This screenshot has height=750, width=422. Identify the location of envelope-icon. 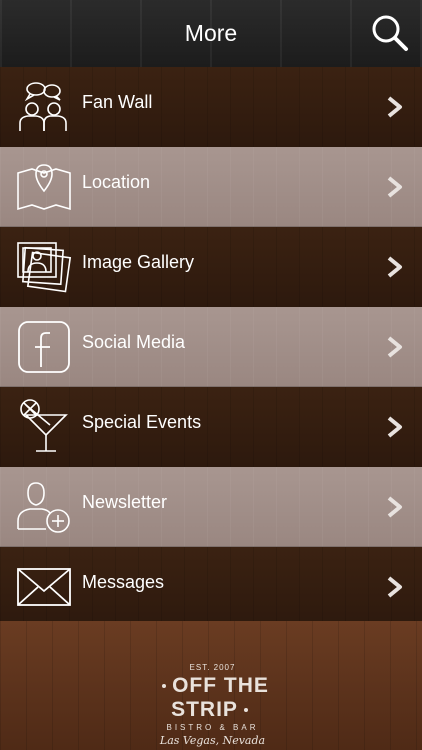
(44, 587).